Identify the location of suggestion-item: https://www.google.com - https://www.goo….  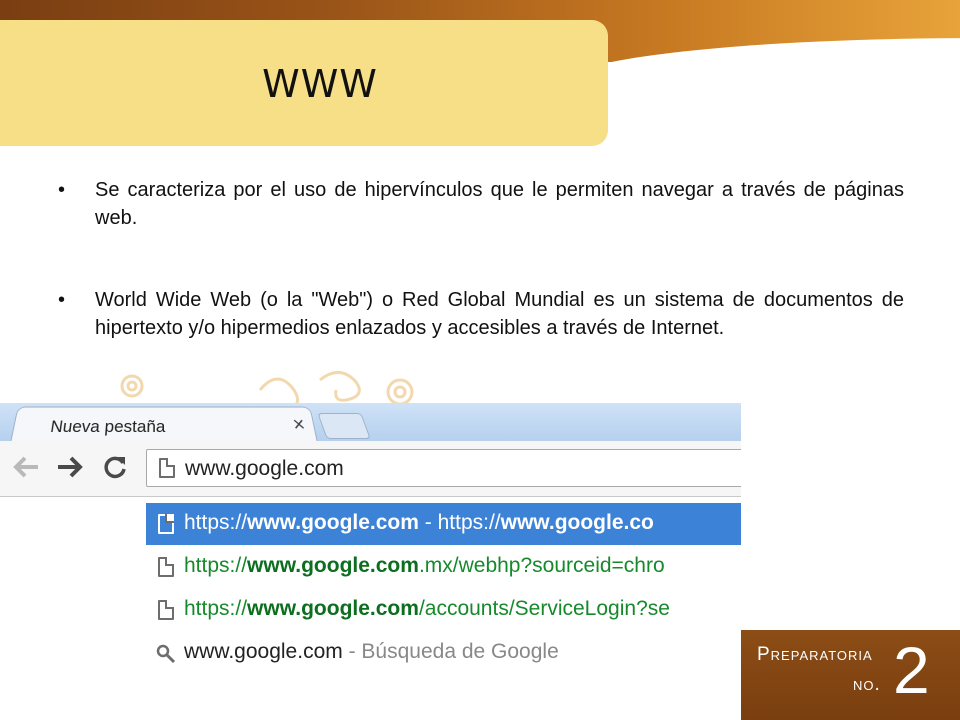
(443, 524).